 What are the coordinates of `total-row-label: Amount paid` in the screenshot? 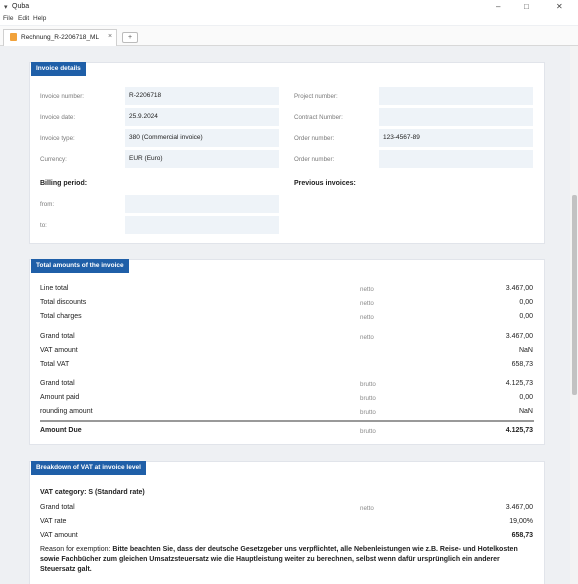 It's located at (60, 397).